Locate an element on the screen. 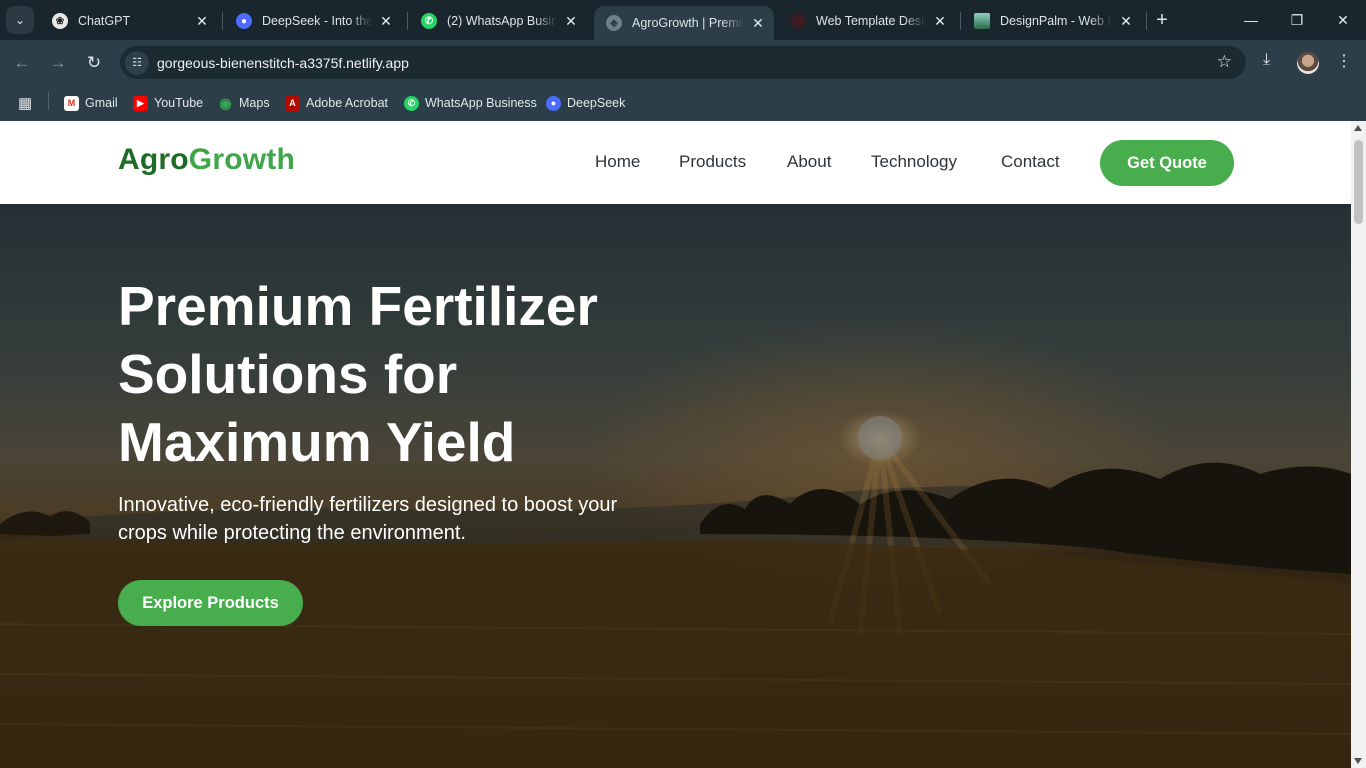 The image size is (1366, 768). minimize-button: — is located at coordinates (1251, 20).